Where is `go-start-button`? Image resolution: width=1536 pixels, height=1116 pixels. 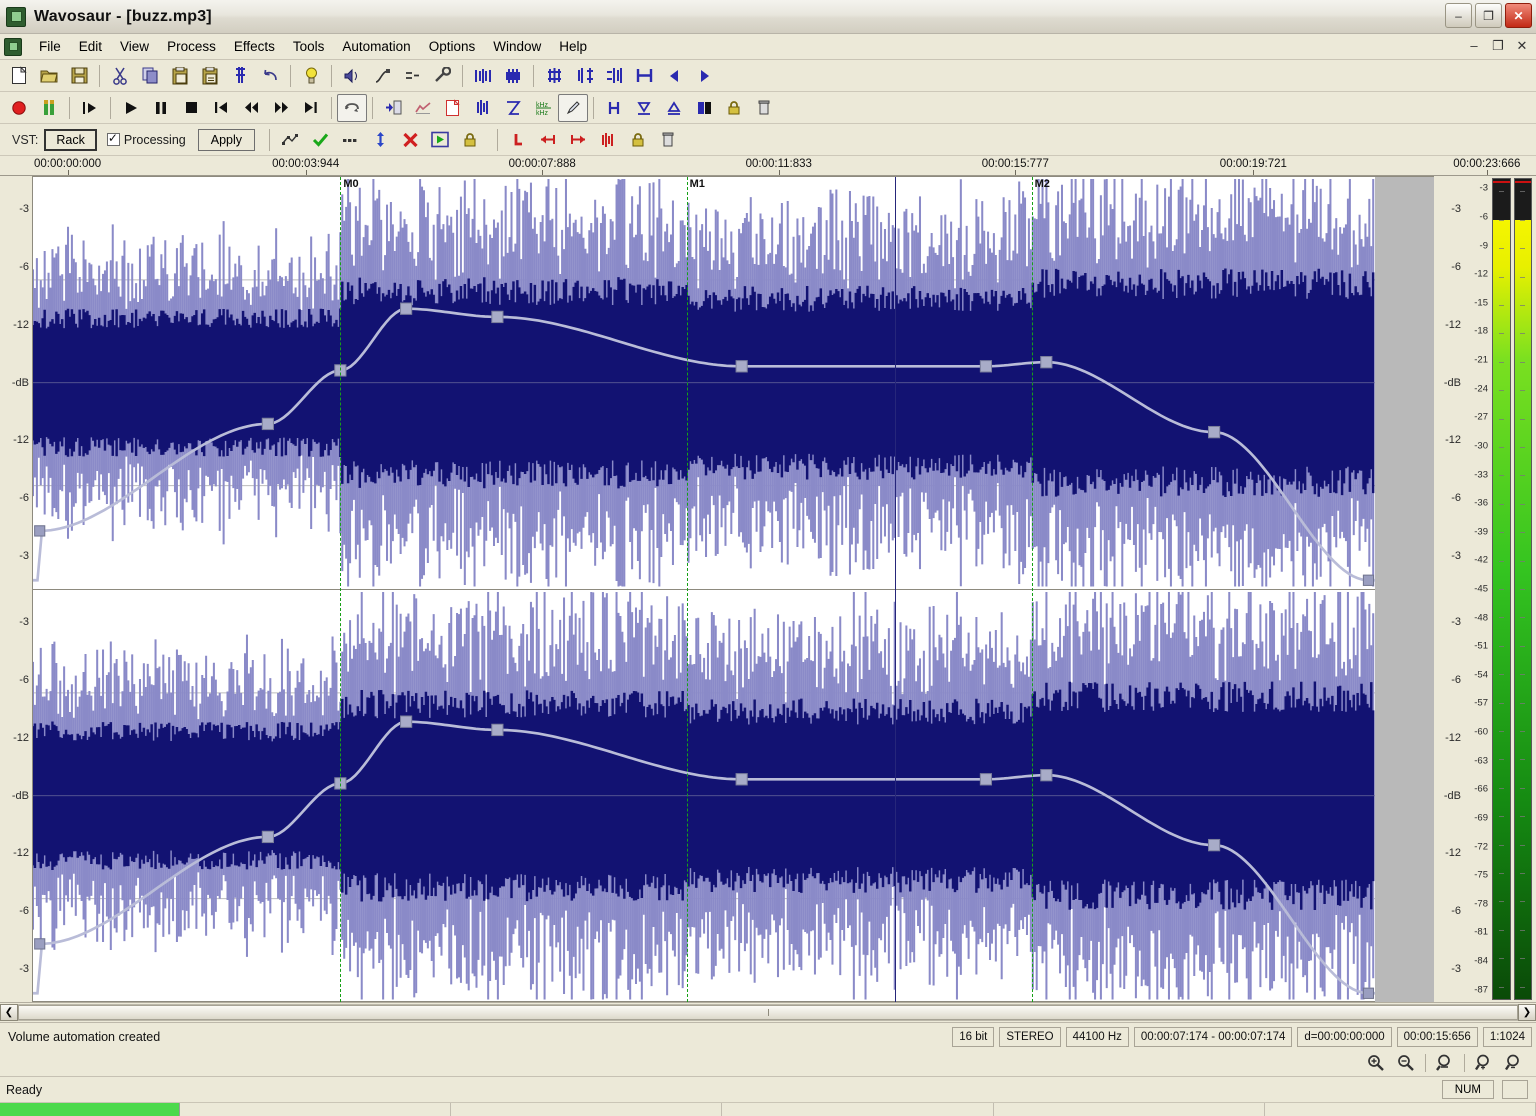 go-start-button is located at coordinates (221, 108).